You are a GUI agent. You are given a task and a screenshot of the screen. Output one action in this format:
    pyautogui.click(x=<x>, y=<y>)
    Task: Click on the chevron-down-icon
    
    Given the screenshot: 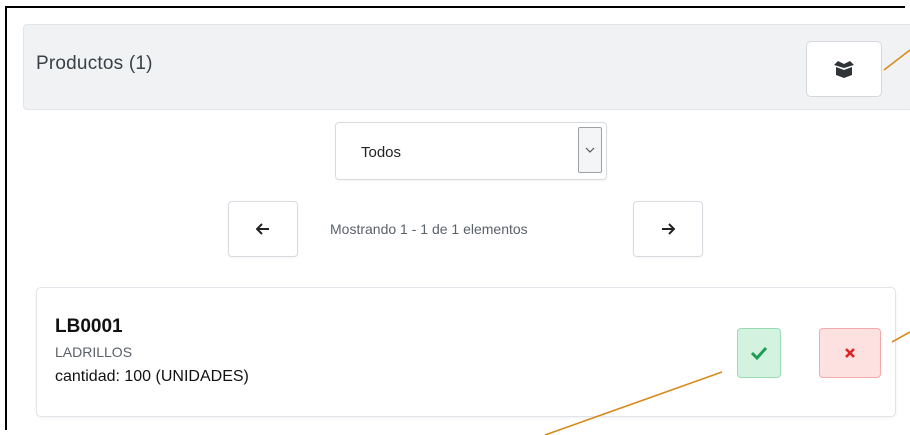 What is the action you would take?
    pyautogui.click(x=590, y=150)
    